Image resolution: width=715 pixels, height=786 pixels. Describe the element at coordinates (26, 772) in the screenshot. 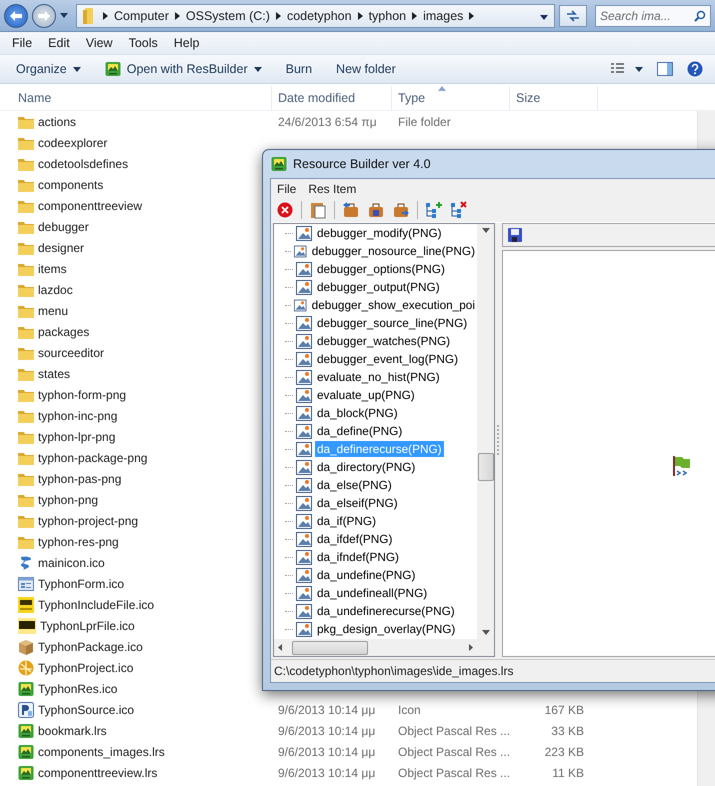

I see `image-document-icon` at that location.